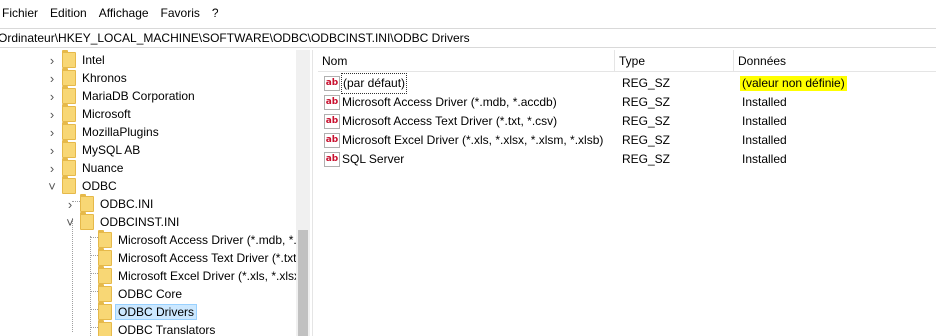 Image resolution: width=936 pixels, height=336 pixels. I want to click on menu-favoris: Favoris, so click(182, 13).